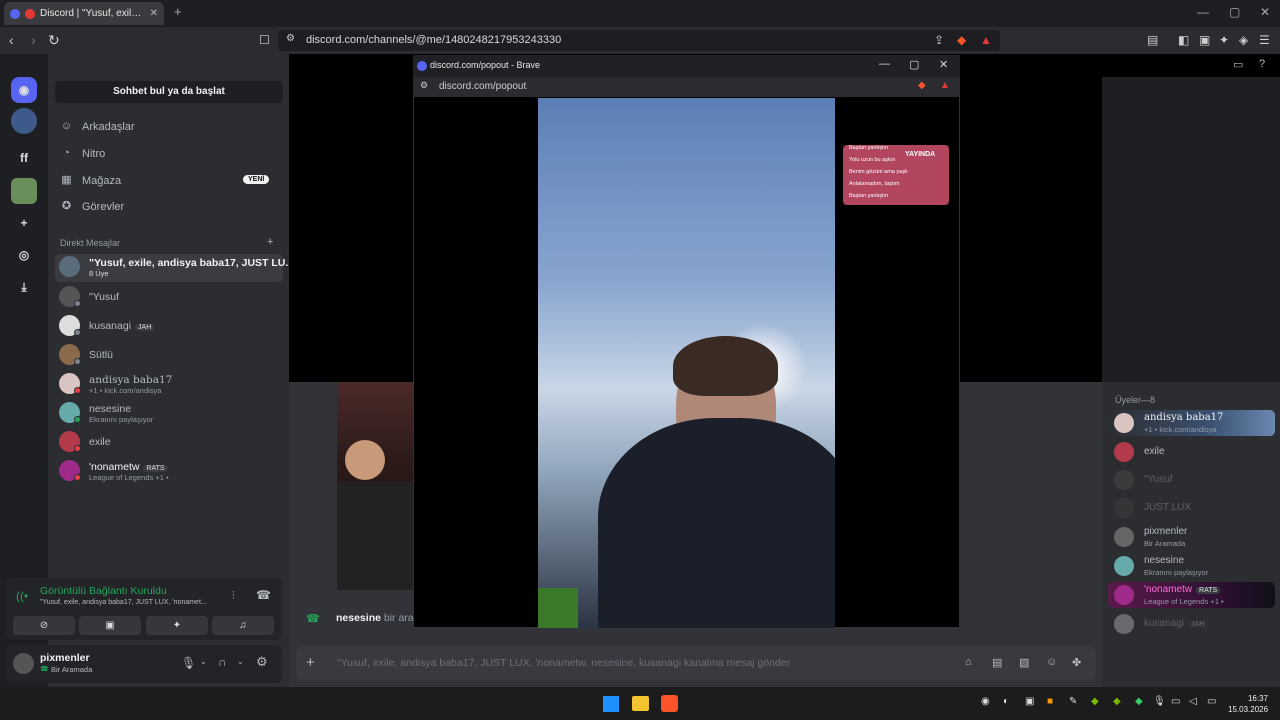 The image size is (1280, 720). Describe the element at coordinates (24, 158) in the screenshot. I see `server-ff: ff` at that location.